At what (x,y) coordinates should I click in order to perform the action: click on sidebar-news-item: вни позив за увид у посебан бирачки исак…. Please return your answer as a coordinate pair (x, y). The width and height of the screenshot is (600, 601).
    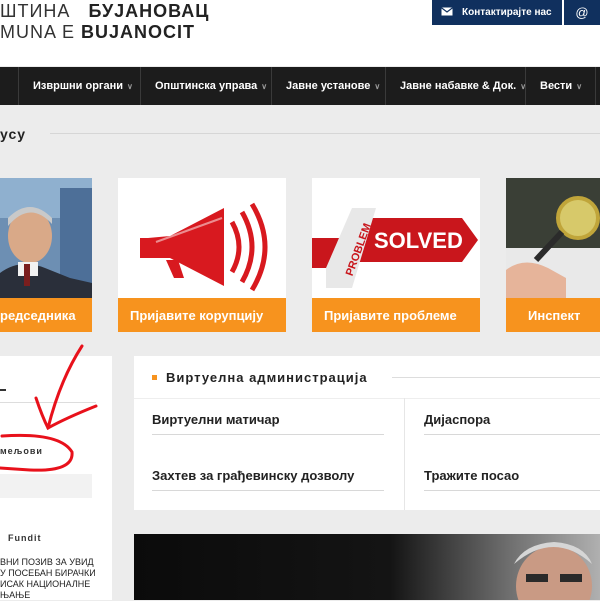
    Looking at the image, I should click on (50, 579).